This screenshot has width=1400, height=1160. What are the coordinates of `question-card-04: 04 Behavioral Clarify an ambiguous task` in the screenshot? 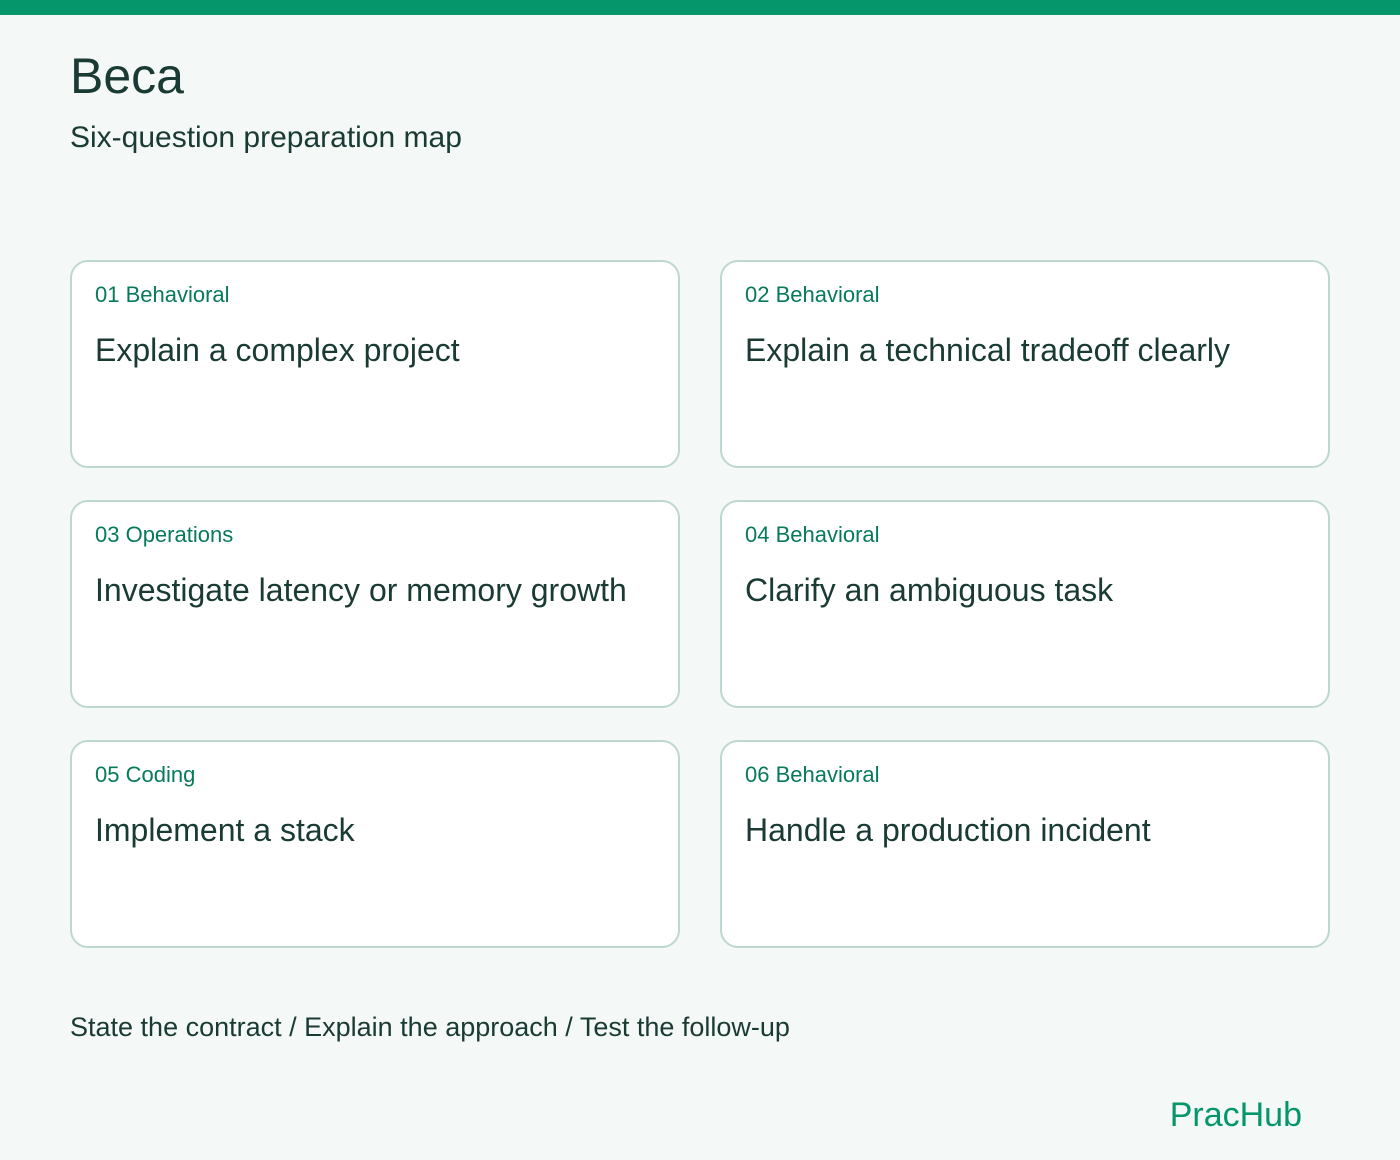 It's located at (1025, 604).